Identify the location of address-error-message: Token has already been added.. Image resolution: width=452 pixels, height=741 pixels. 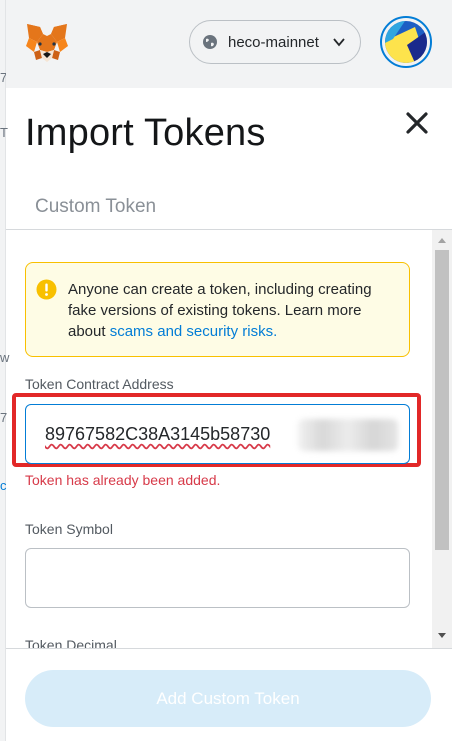
(123, 480).